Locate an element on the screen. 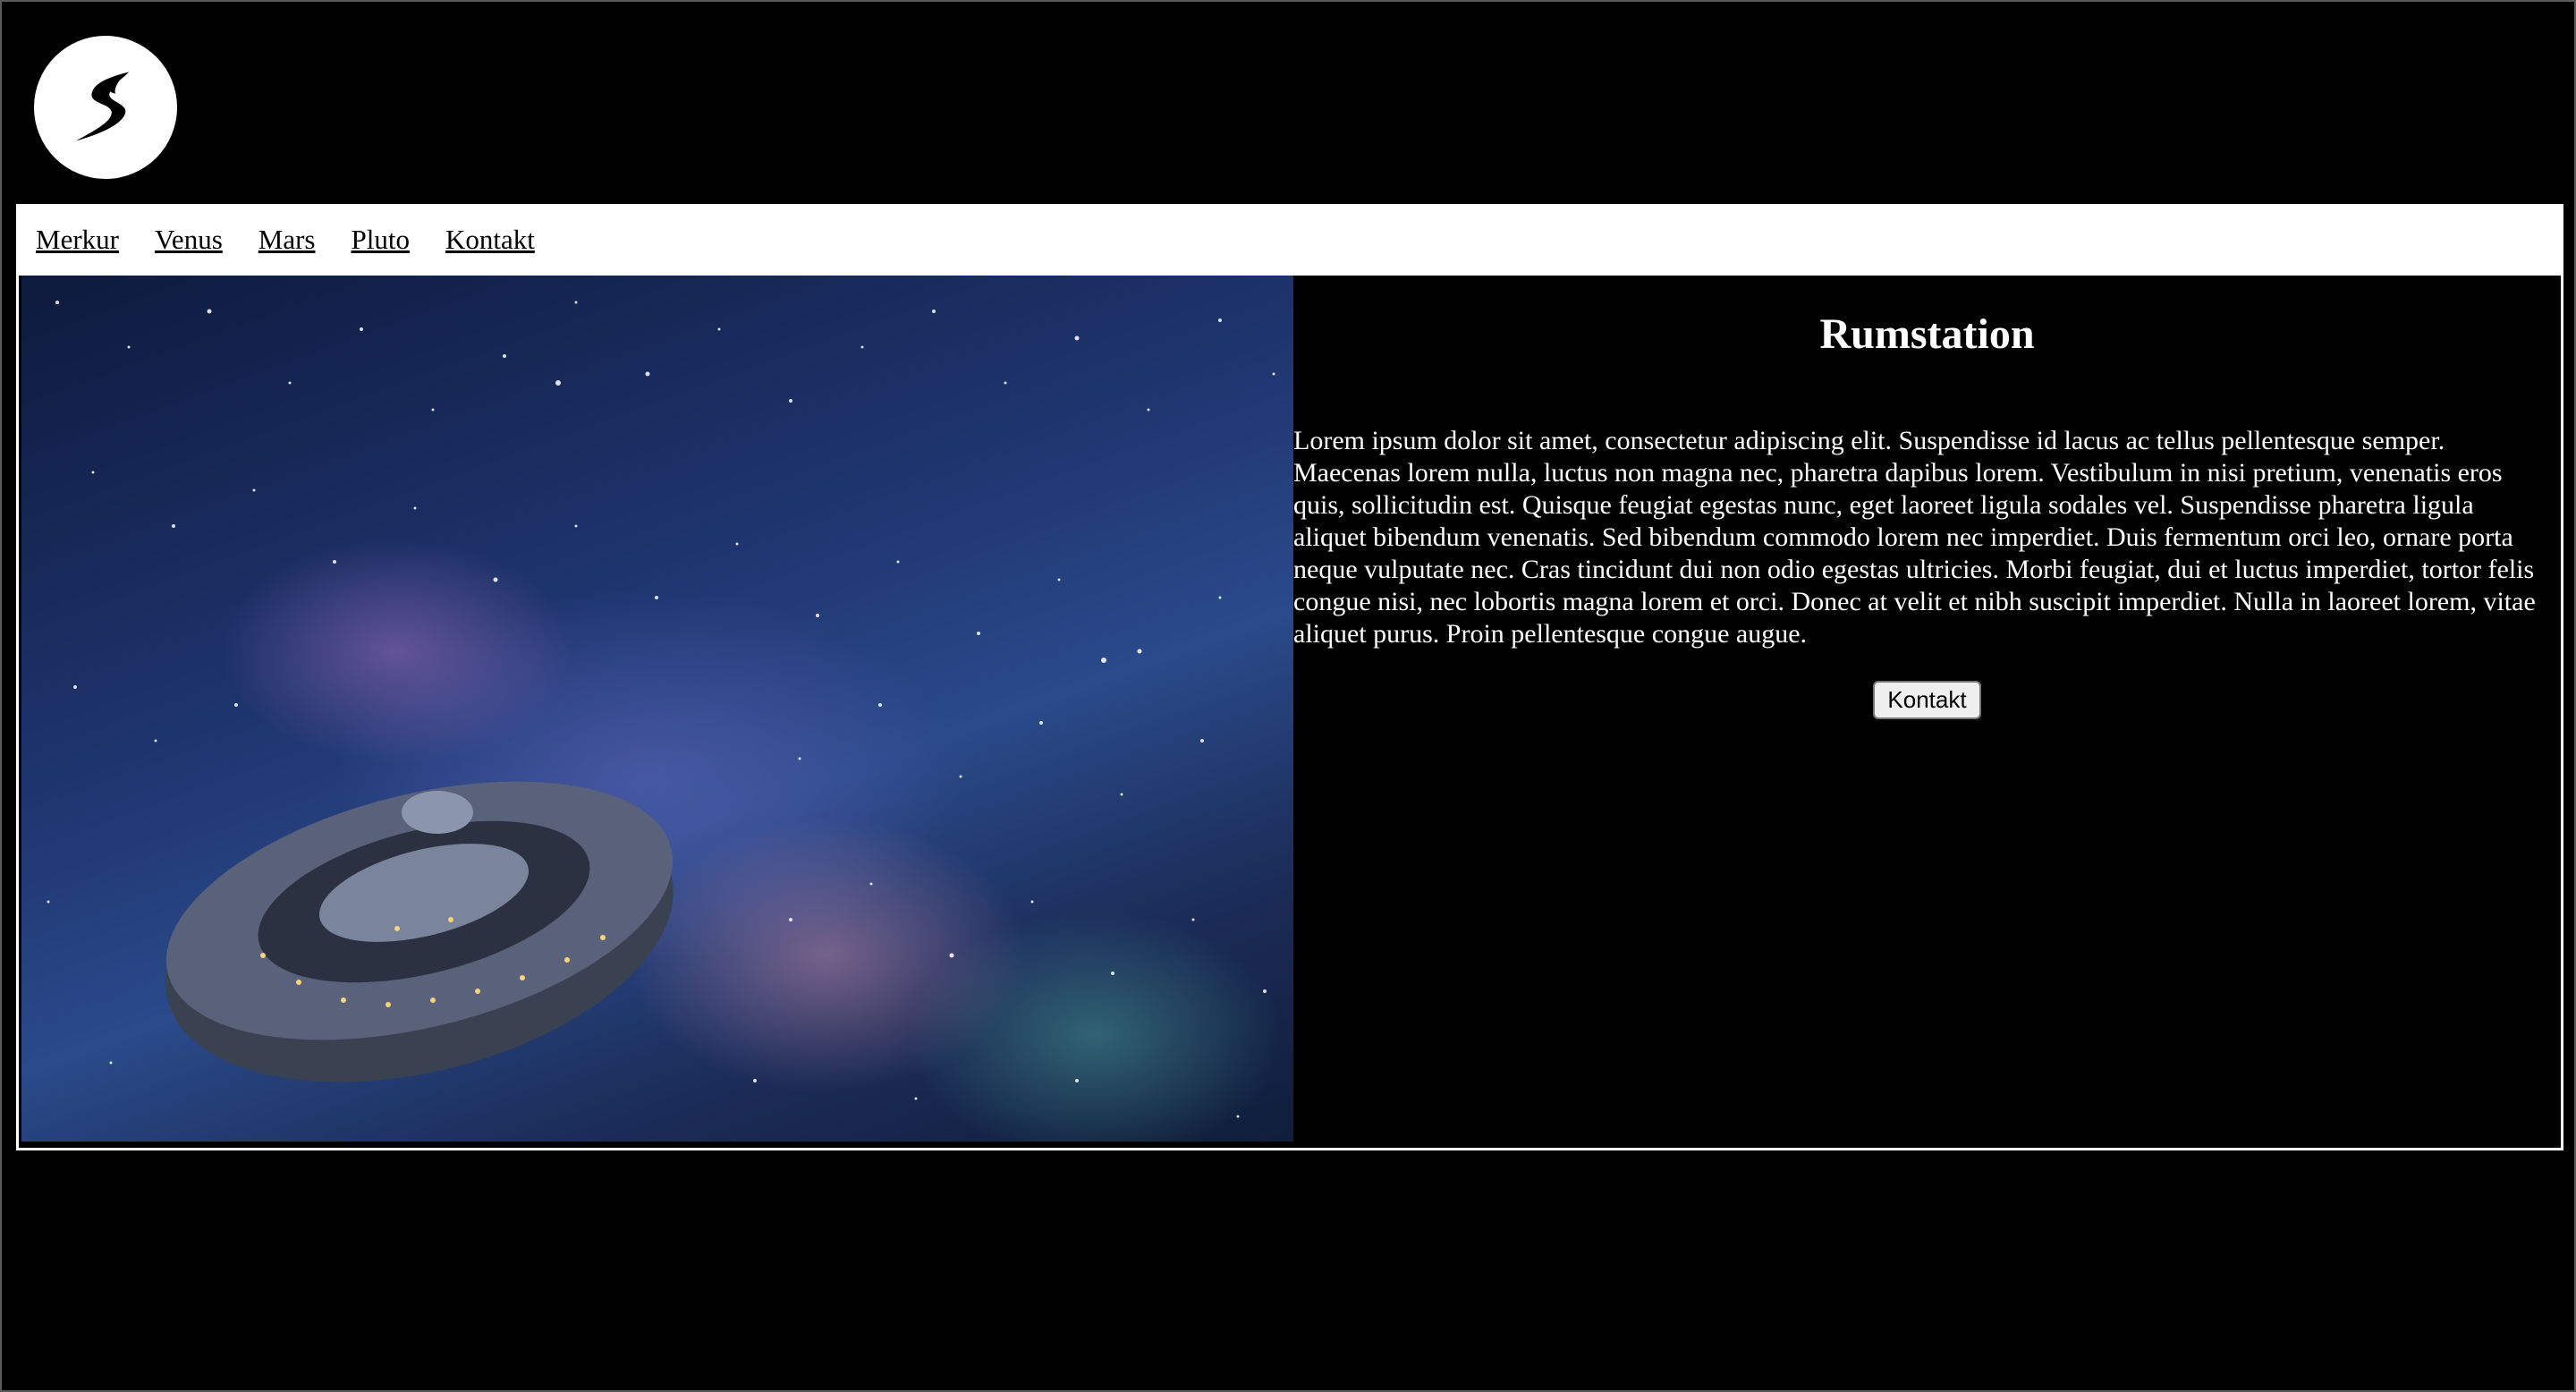 The image size is (2576, 1392). s-swoosh-logo-icon is located at coordinates (103, 106).